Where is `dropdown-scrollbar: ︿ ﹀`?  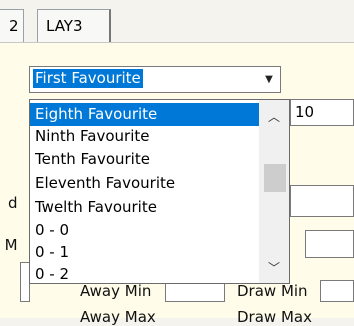
dropdown-scrollbar: ︿ ﹀ is located at coordinates (274, 191).